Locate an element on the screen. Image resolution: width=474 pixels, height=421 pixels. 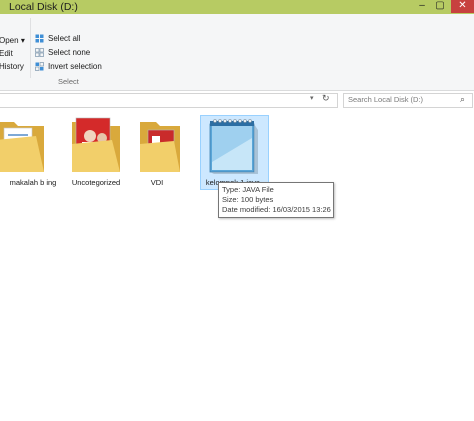
select-all-icon is located at coordinates (39, 38).